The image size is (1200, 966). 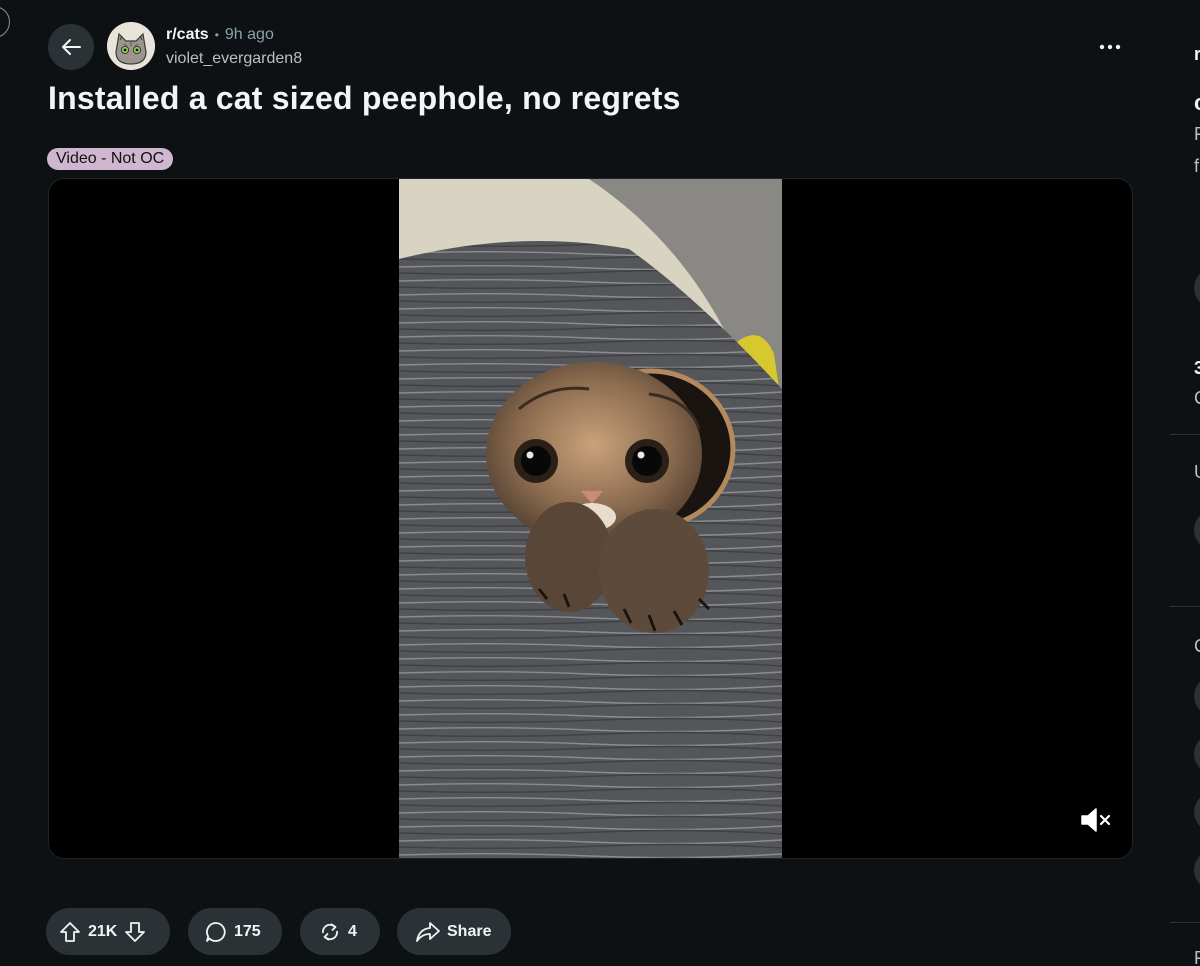 I want to click on mute-toggle-button, so click(x=1097, y=820).